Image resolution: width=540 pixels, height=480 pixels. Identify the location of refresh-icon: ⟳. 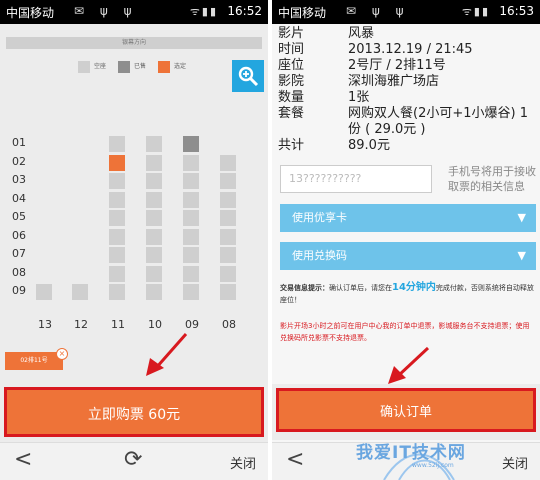
(133, 459).